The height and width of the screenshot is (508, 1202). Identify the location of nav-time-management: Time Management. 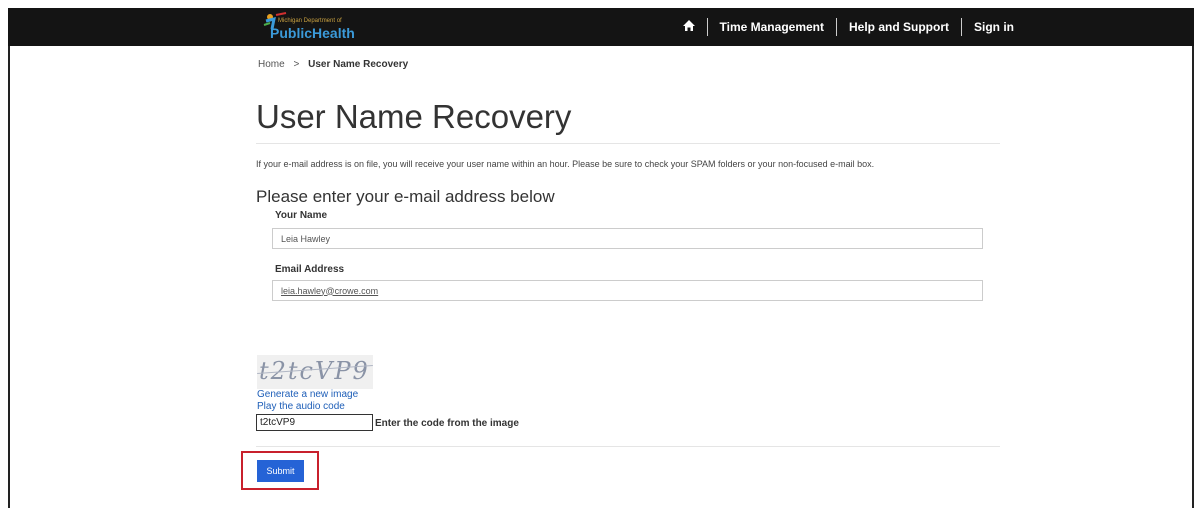
(772, 27).